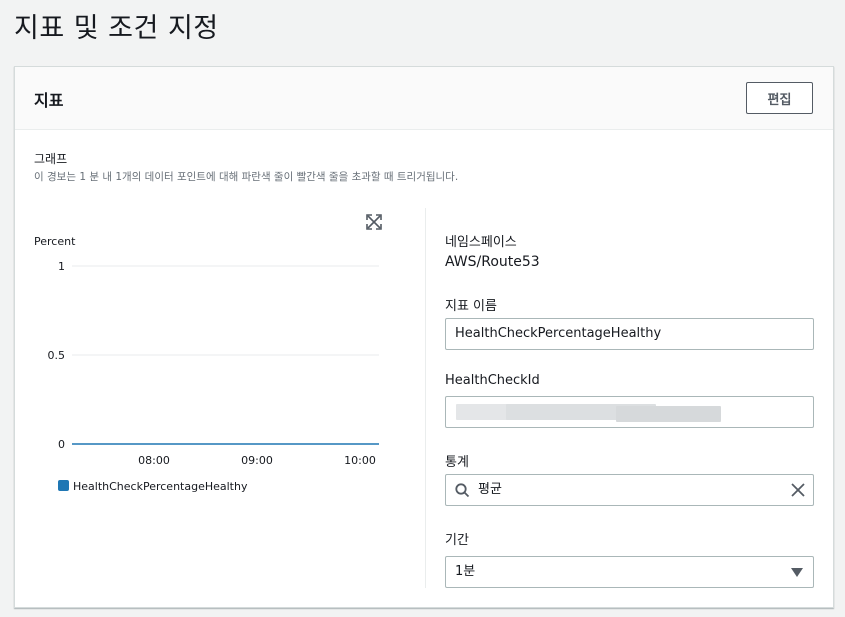 This screenshot has height=617, width=845. What do you see at coordinates (360, 460) in the screenshot?
I see `x-tick-label: 10:00` at bounding box center [360, 460].